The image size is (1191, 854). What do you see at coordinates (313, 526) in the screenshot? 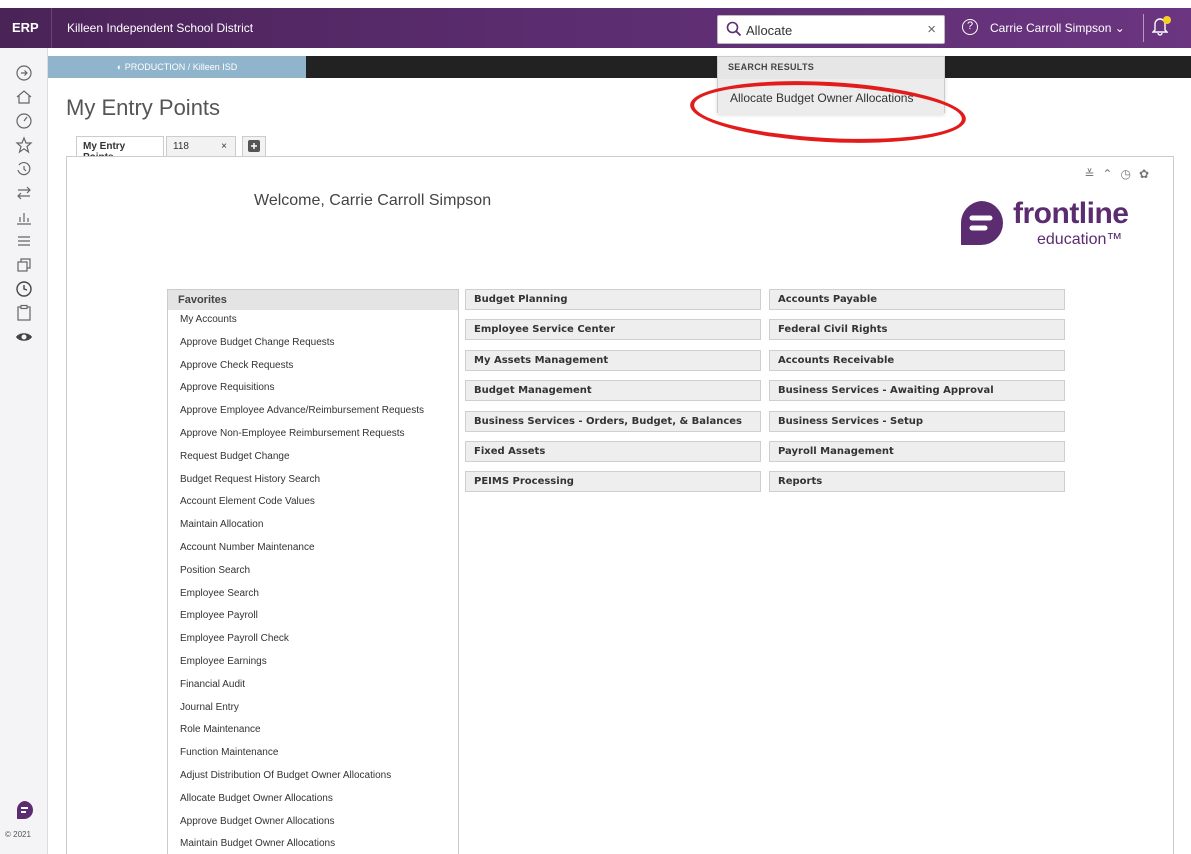
I see `favorite-link: Maintain Allocation` at bounding box center [313, 526].